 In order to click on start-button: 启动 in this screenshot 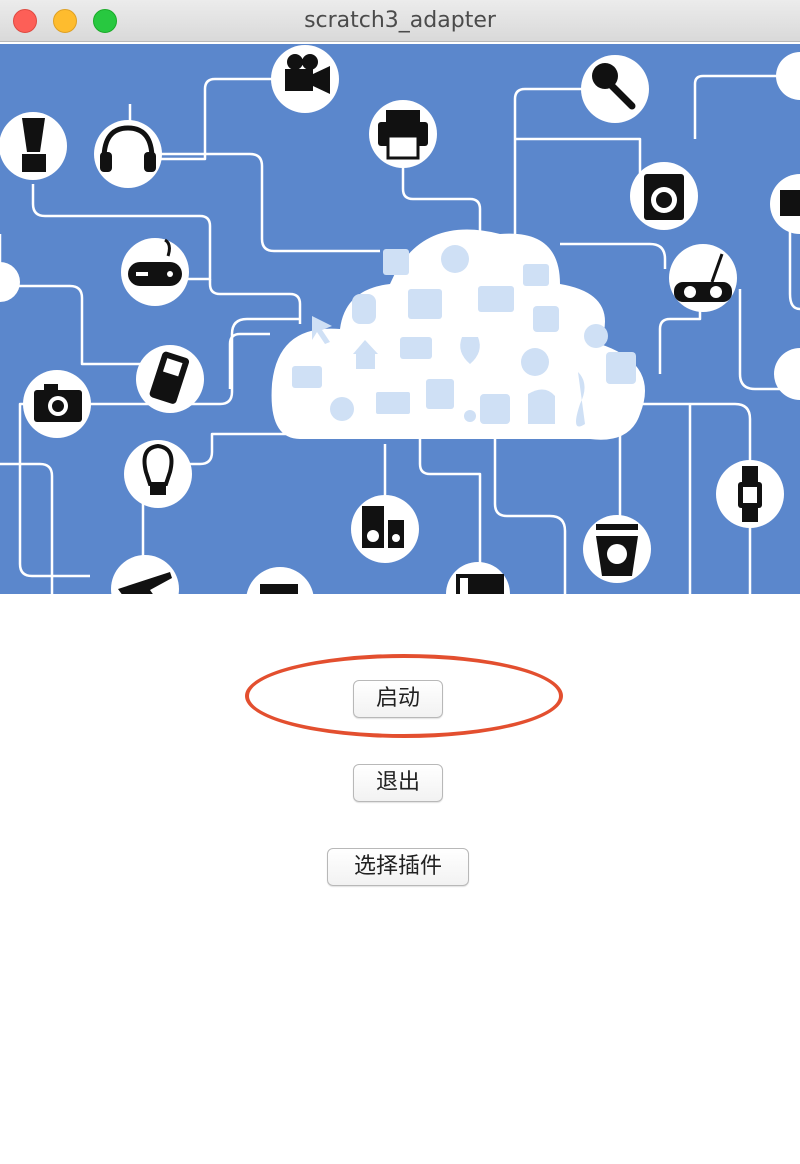, I will do `click(398, 699)`.